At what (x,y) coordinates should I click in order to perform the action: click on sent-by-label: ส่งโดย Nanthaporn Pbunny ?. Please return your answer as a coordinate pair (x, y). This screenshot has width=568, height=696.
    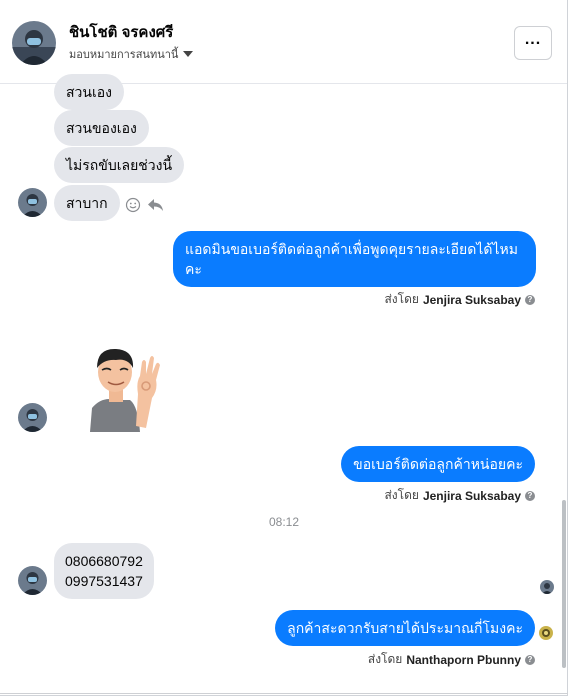
    Looking at the image, I should click on (451, 659).